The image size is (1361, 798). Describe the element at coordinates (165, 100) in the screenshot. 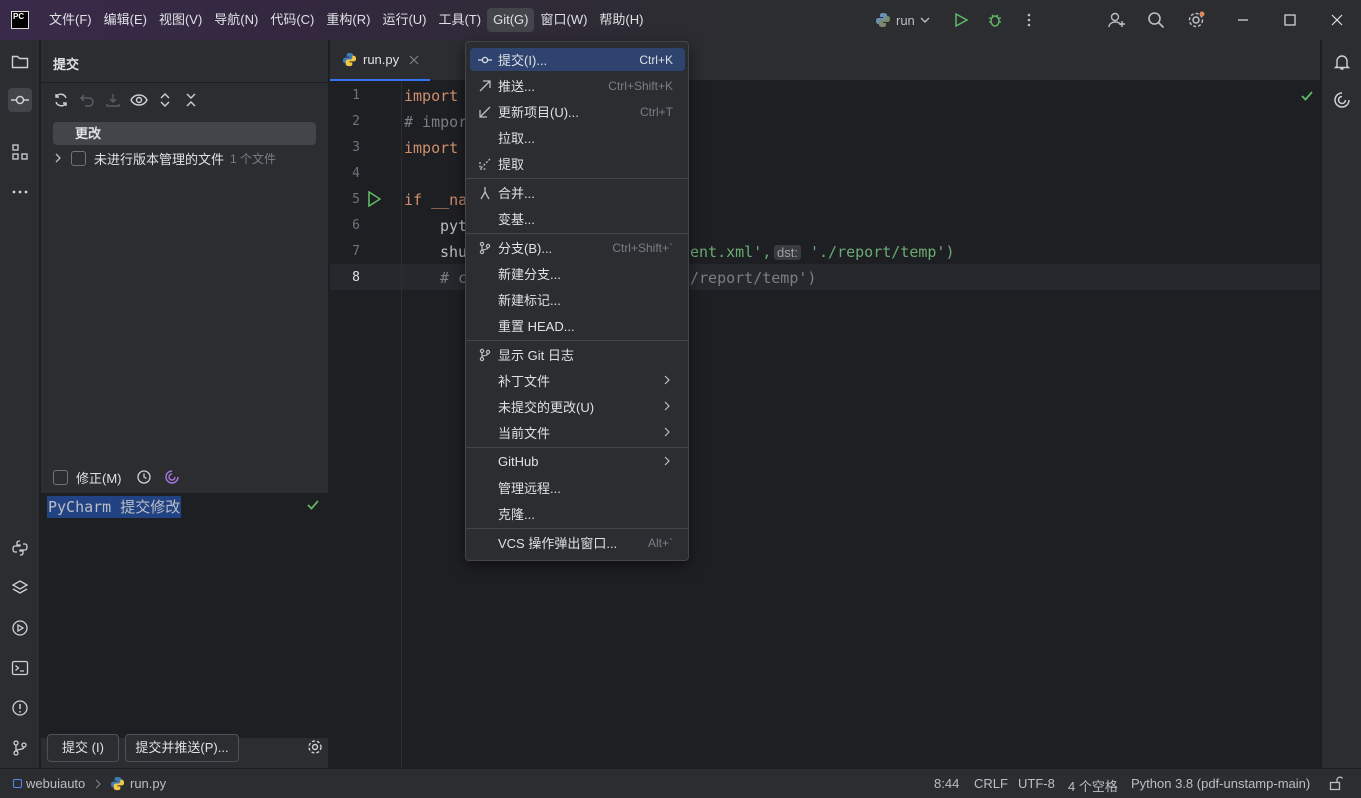

I see `expand-all-button` at that location.